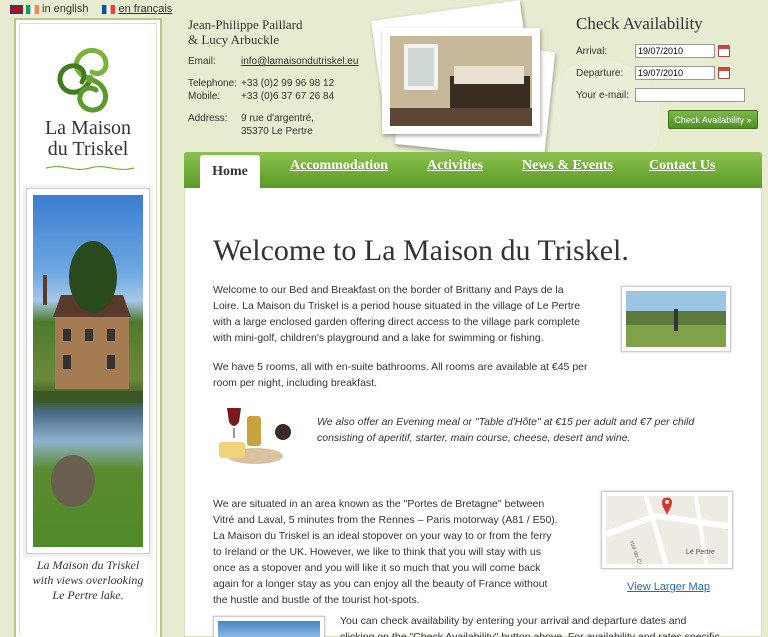  What do you see at coordinates (65, 9) in the screenshot?
I see `lang-english-label: in english` at bounding box center [65, 9].